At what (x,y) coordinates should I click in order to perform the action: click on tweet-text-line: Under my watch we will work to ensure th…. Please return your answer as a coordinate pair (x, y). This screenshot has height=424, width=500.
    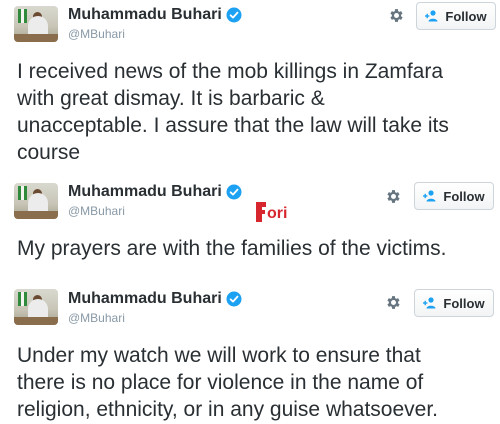
    Looking at the image, I should click on (219, 355).